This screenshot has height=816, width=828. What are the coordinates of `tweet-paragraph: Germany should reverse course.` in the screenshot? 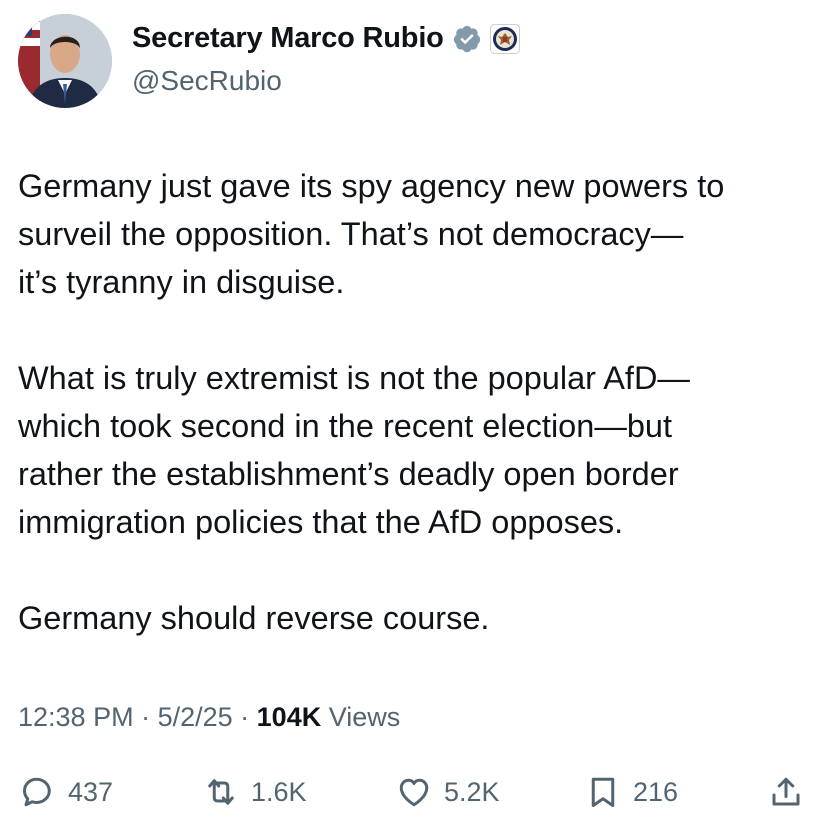 It's located at (254, 618).